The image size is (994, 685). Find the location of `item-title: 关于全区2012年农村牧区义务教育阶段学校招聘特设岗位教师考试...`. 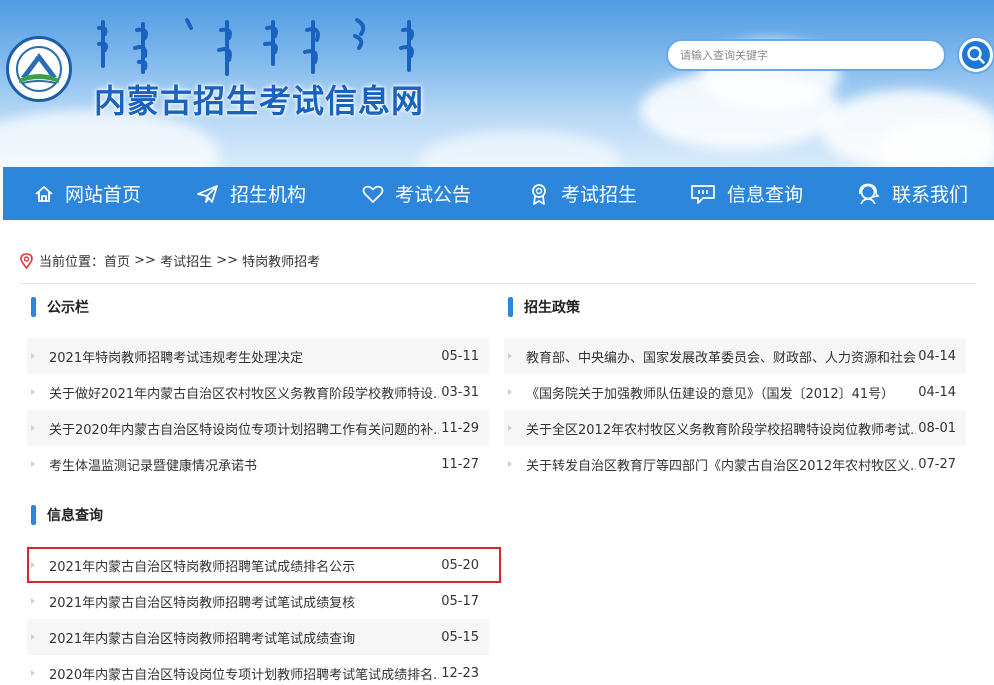

item-title: 关于全区2012年农村牧区义务教育阶段学校招聘特设岗位教师考试... is located at coordinates (721, 428).